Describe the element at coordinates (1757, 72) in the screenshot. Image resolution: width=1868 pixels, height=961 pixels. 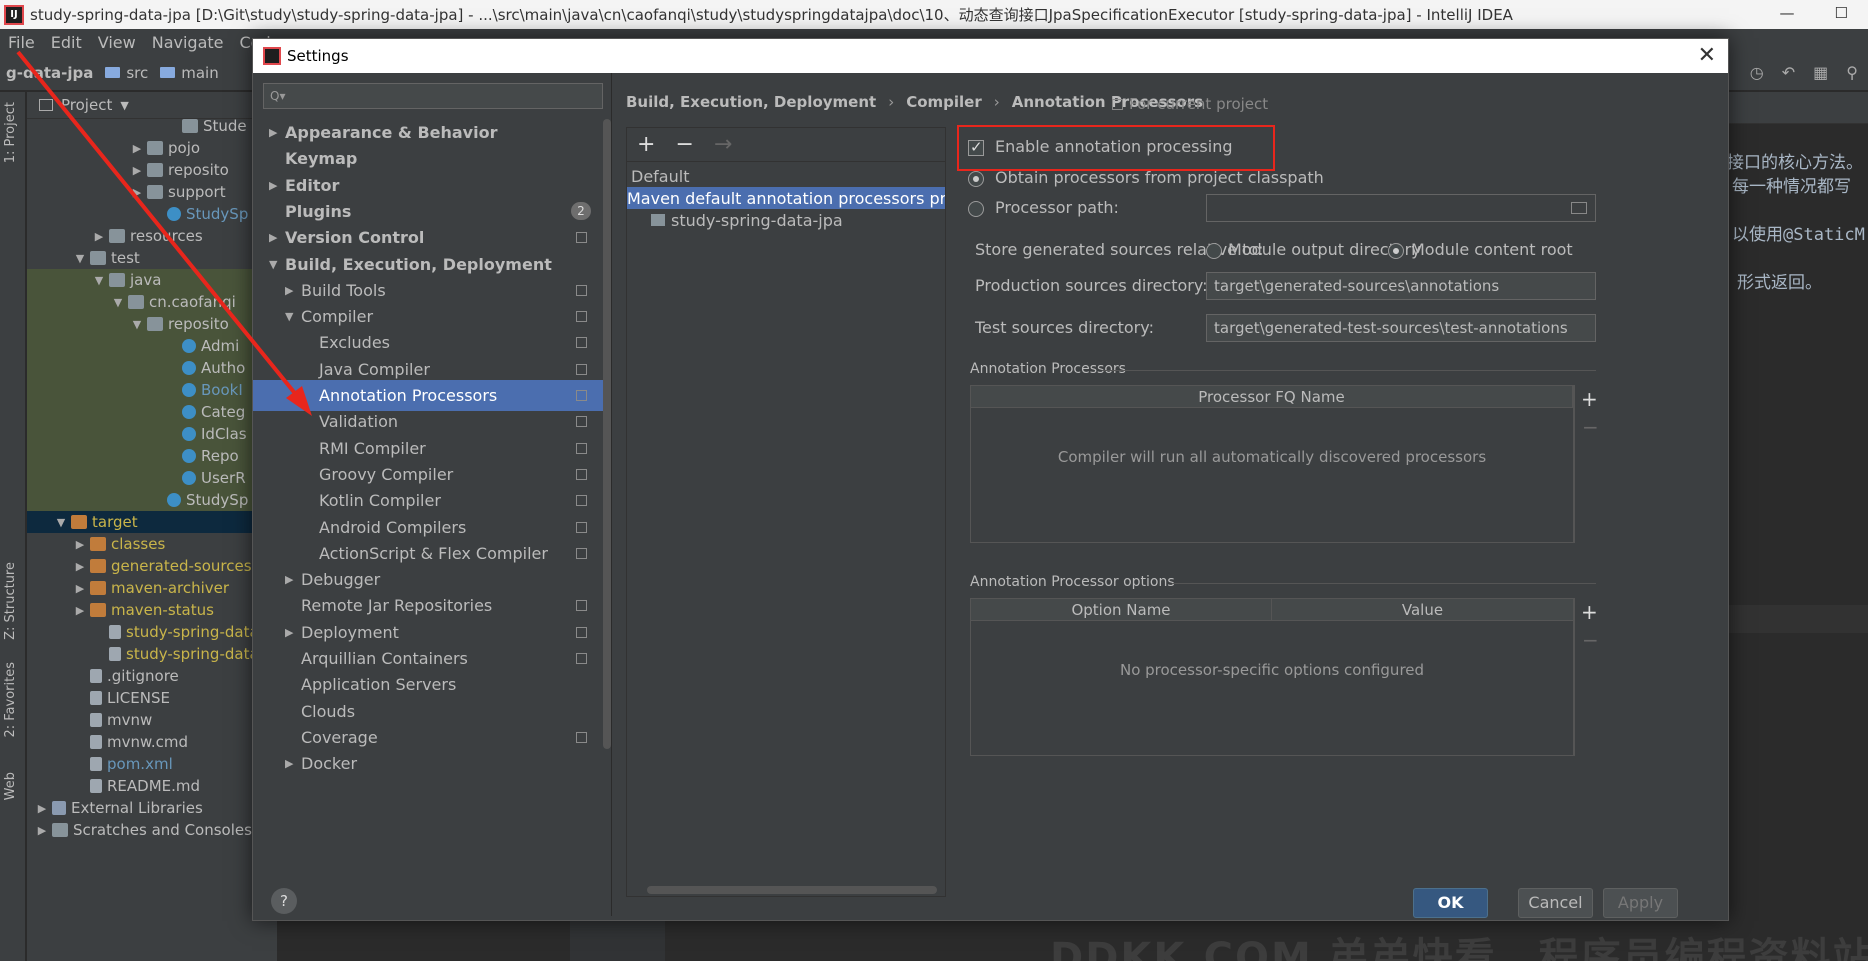
I see `history-icon: ◷` at that location.